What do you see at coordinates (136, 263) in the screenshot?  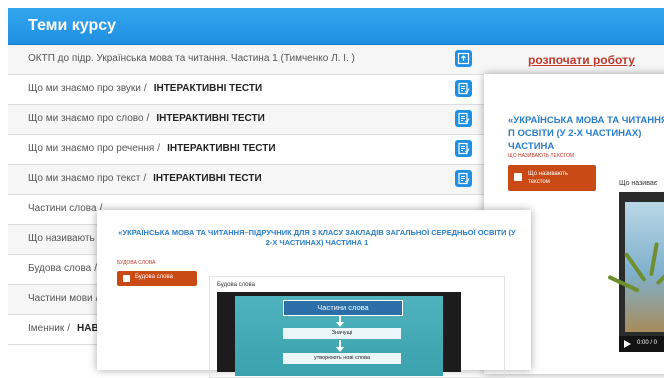 I see `section-label: БУДОВА СЛОВА` at bounding box center [136, 263].